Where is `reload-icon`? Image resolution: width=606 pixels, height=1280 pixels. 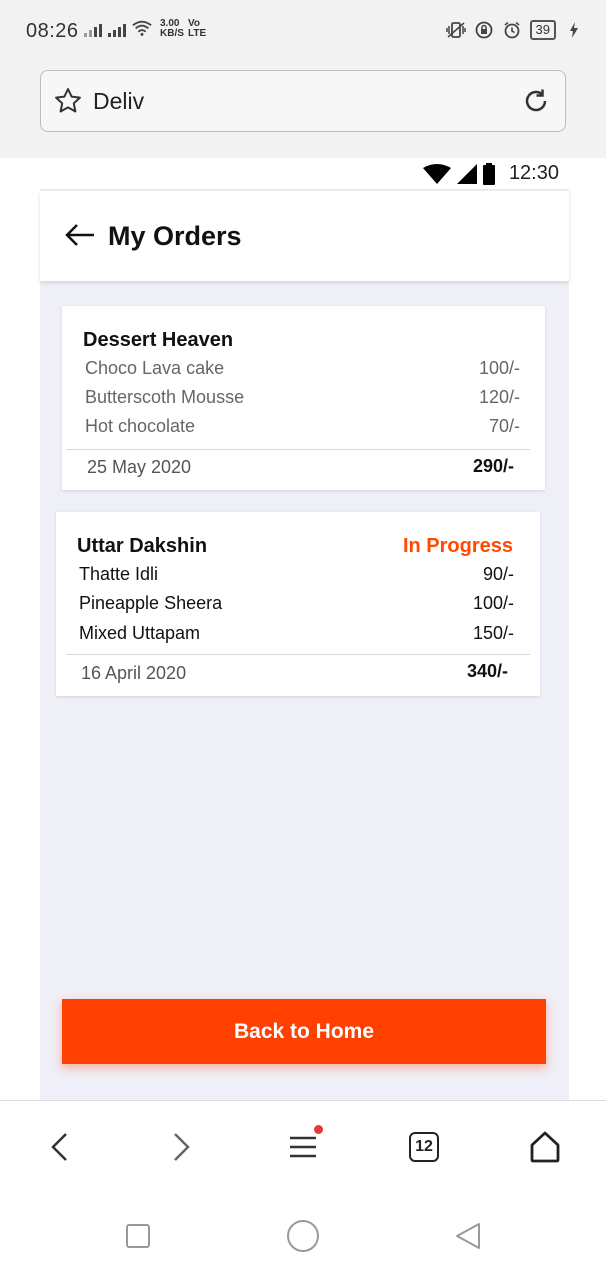 reload-icon is located at coordinates (536, 103).